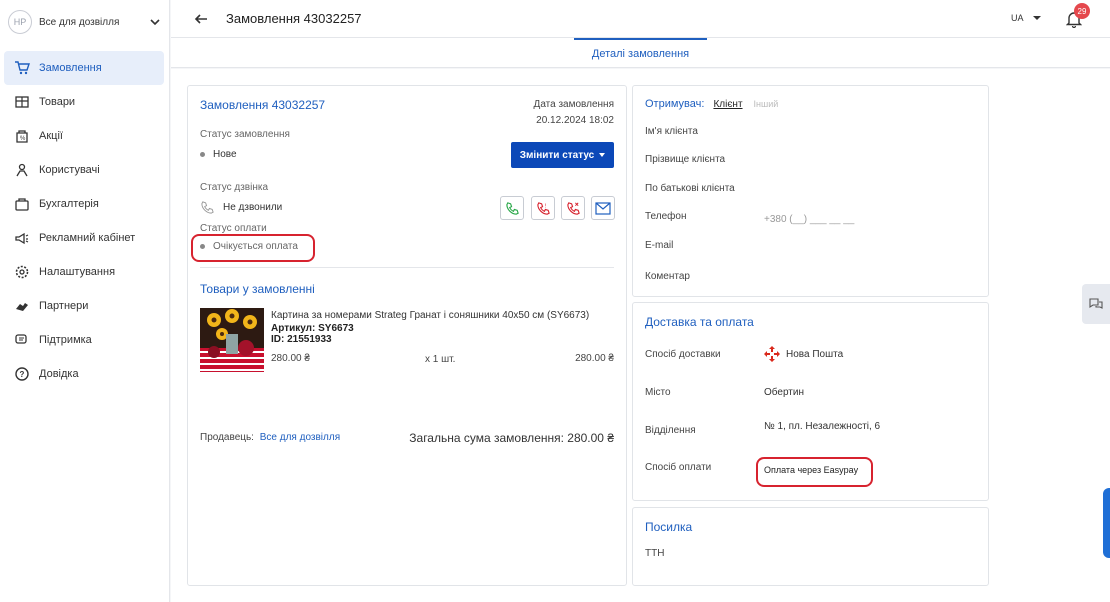 Image resolution: width=1110 pixels, height=602 pixels. What do you see at coordinates (557, 155) in the screenshot?
I see `change-status-label: Змінити статус` at bounding box center [557, 155].